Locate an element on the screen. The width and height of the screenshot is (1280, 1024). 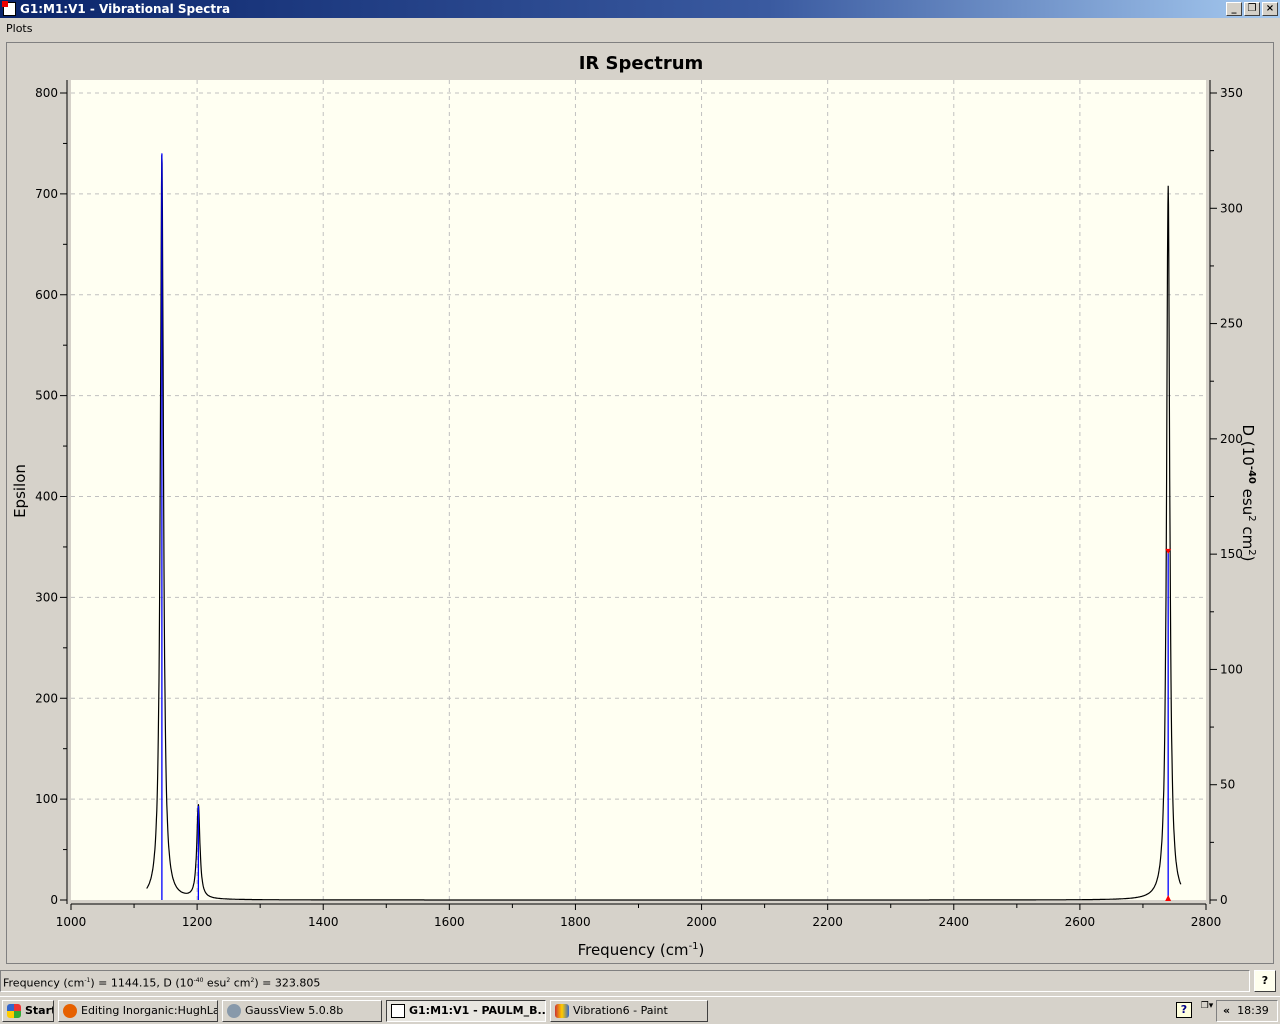
x-tick-label: 1400 is located at coordinates (323, 922).